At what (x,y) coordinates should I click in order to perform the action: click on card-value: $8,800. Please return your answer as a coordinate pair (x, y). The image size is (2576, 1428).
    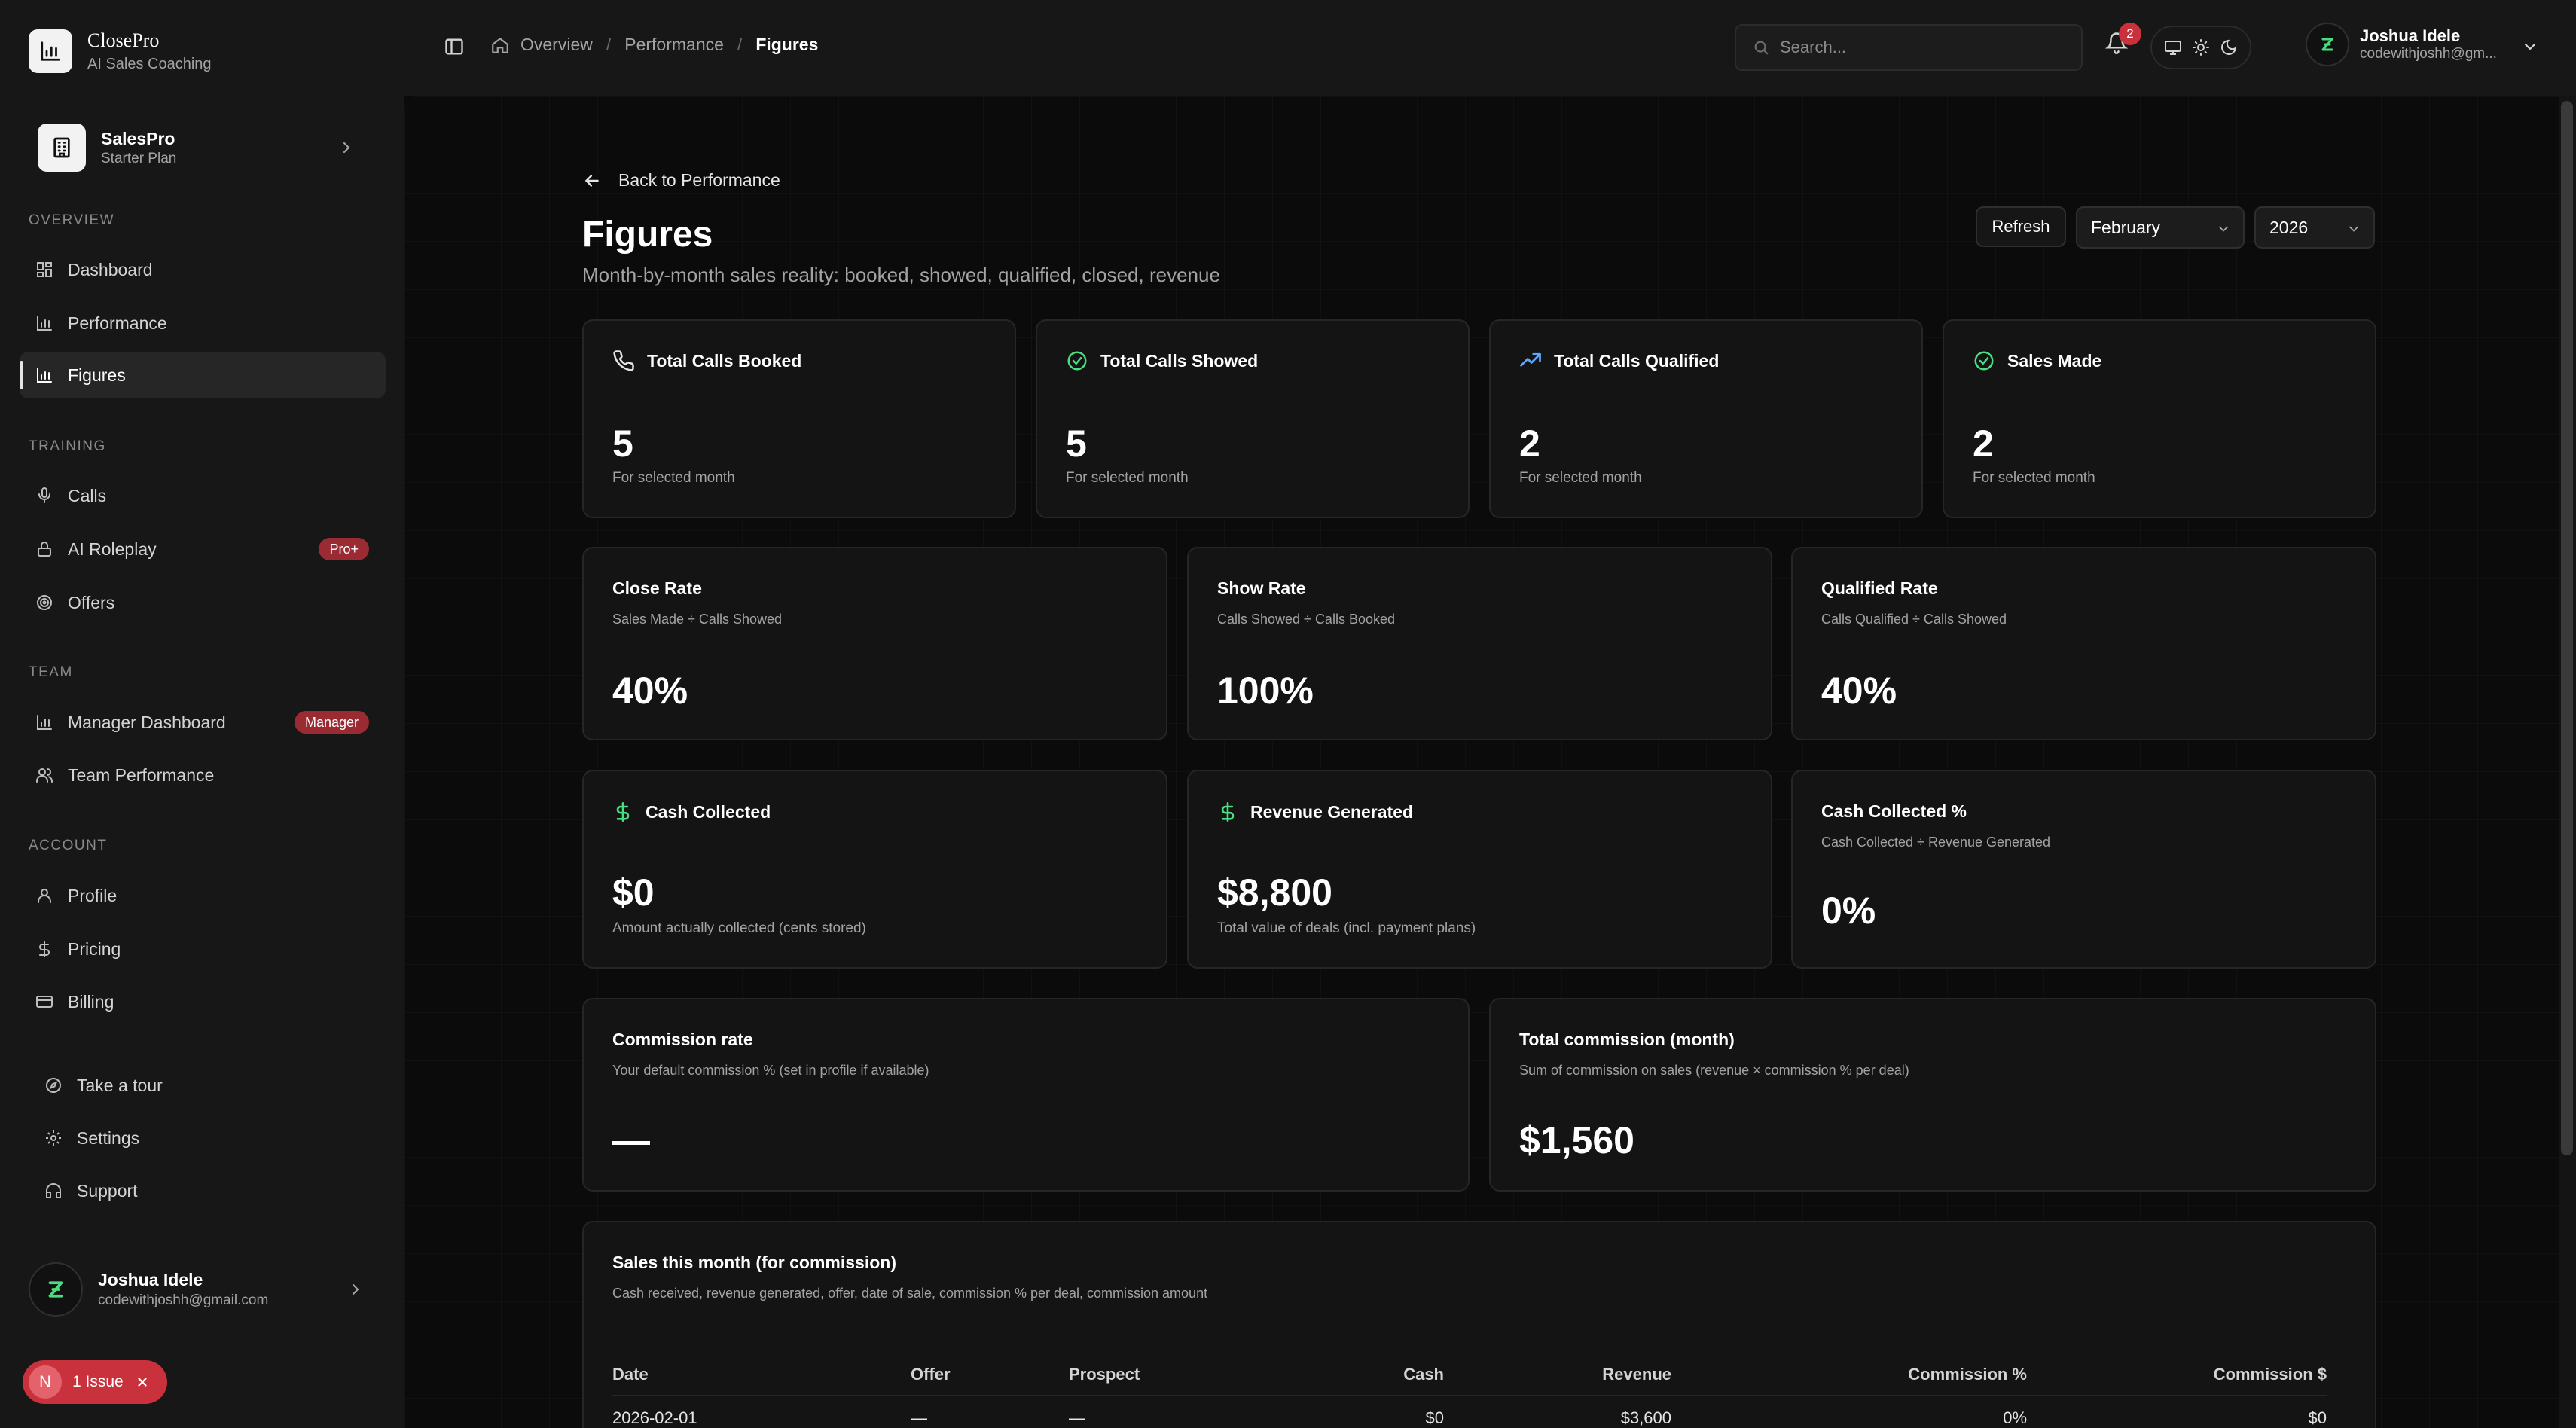
    Looking at the image, I should click on (1275, 892).